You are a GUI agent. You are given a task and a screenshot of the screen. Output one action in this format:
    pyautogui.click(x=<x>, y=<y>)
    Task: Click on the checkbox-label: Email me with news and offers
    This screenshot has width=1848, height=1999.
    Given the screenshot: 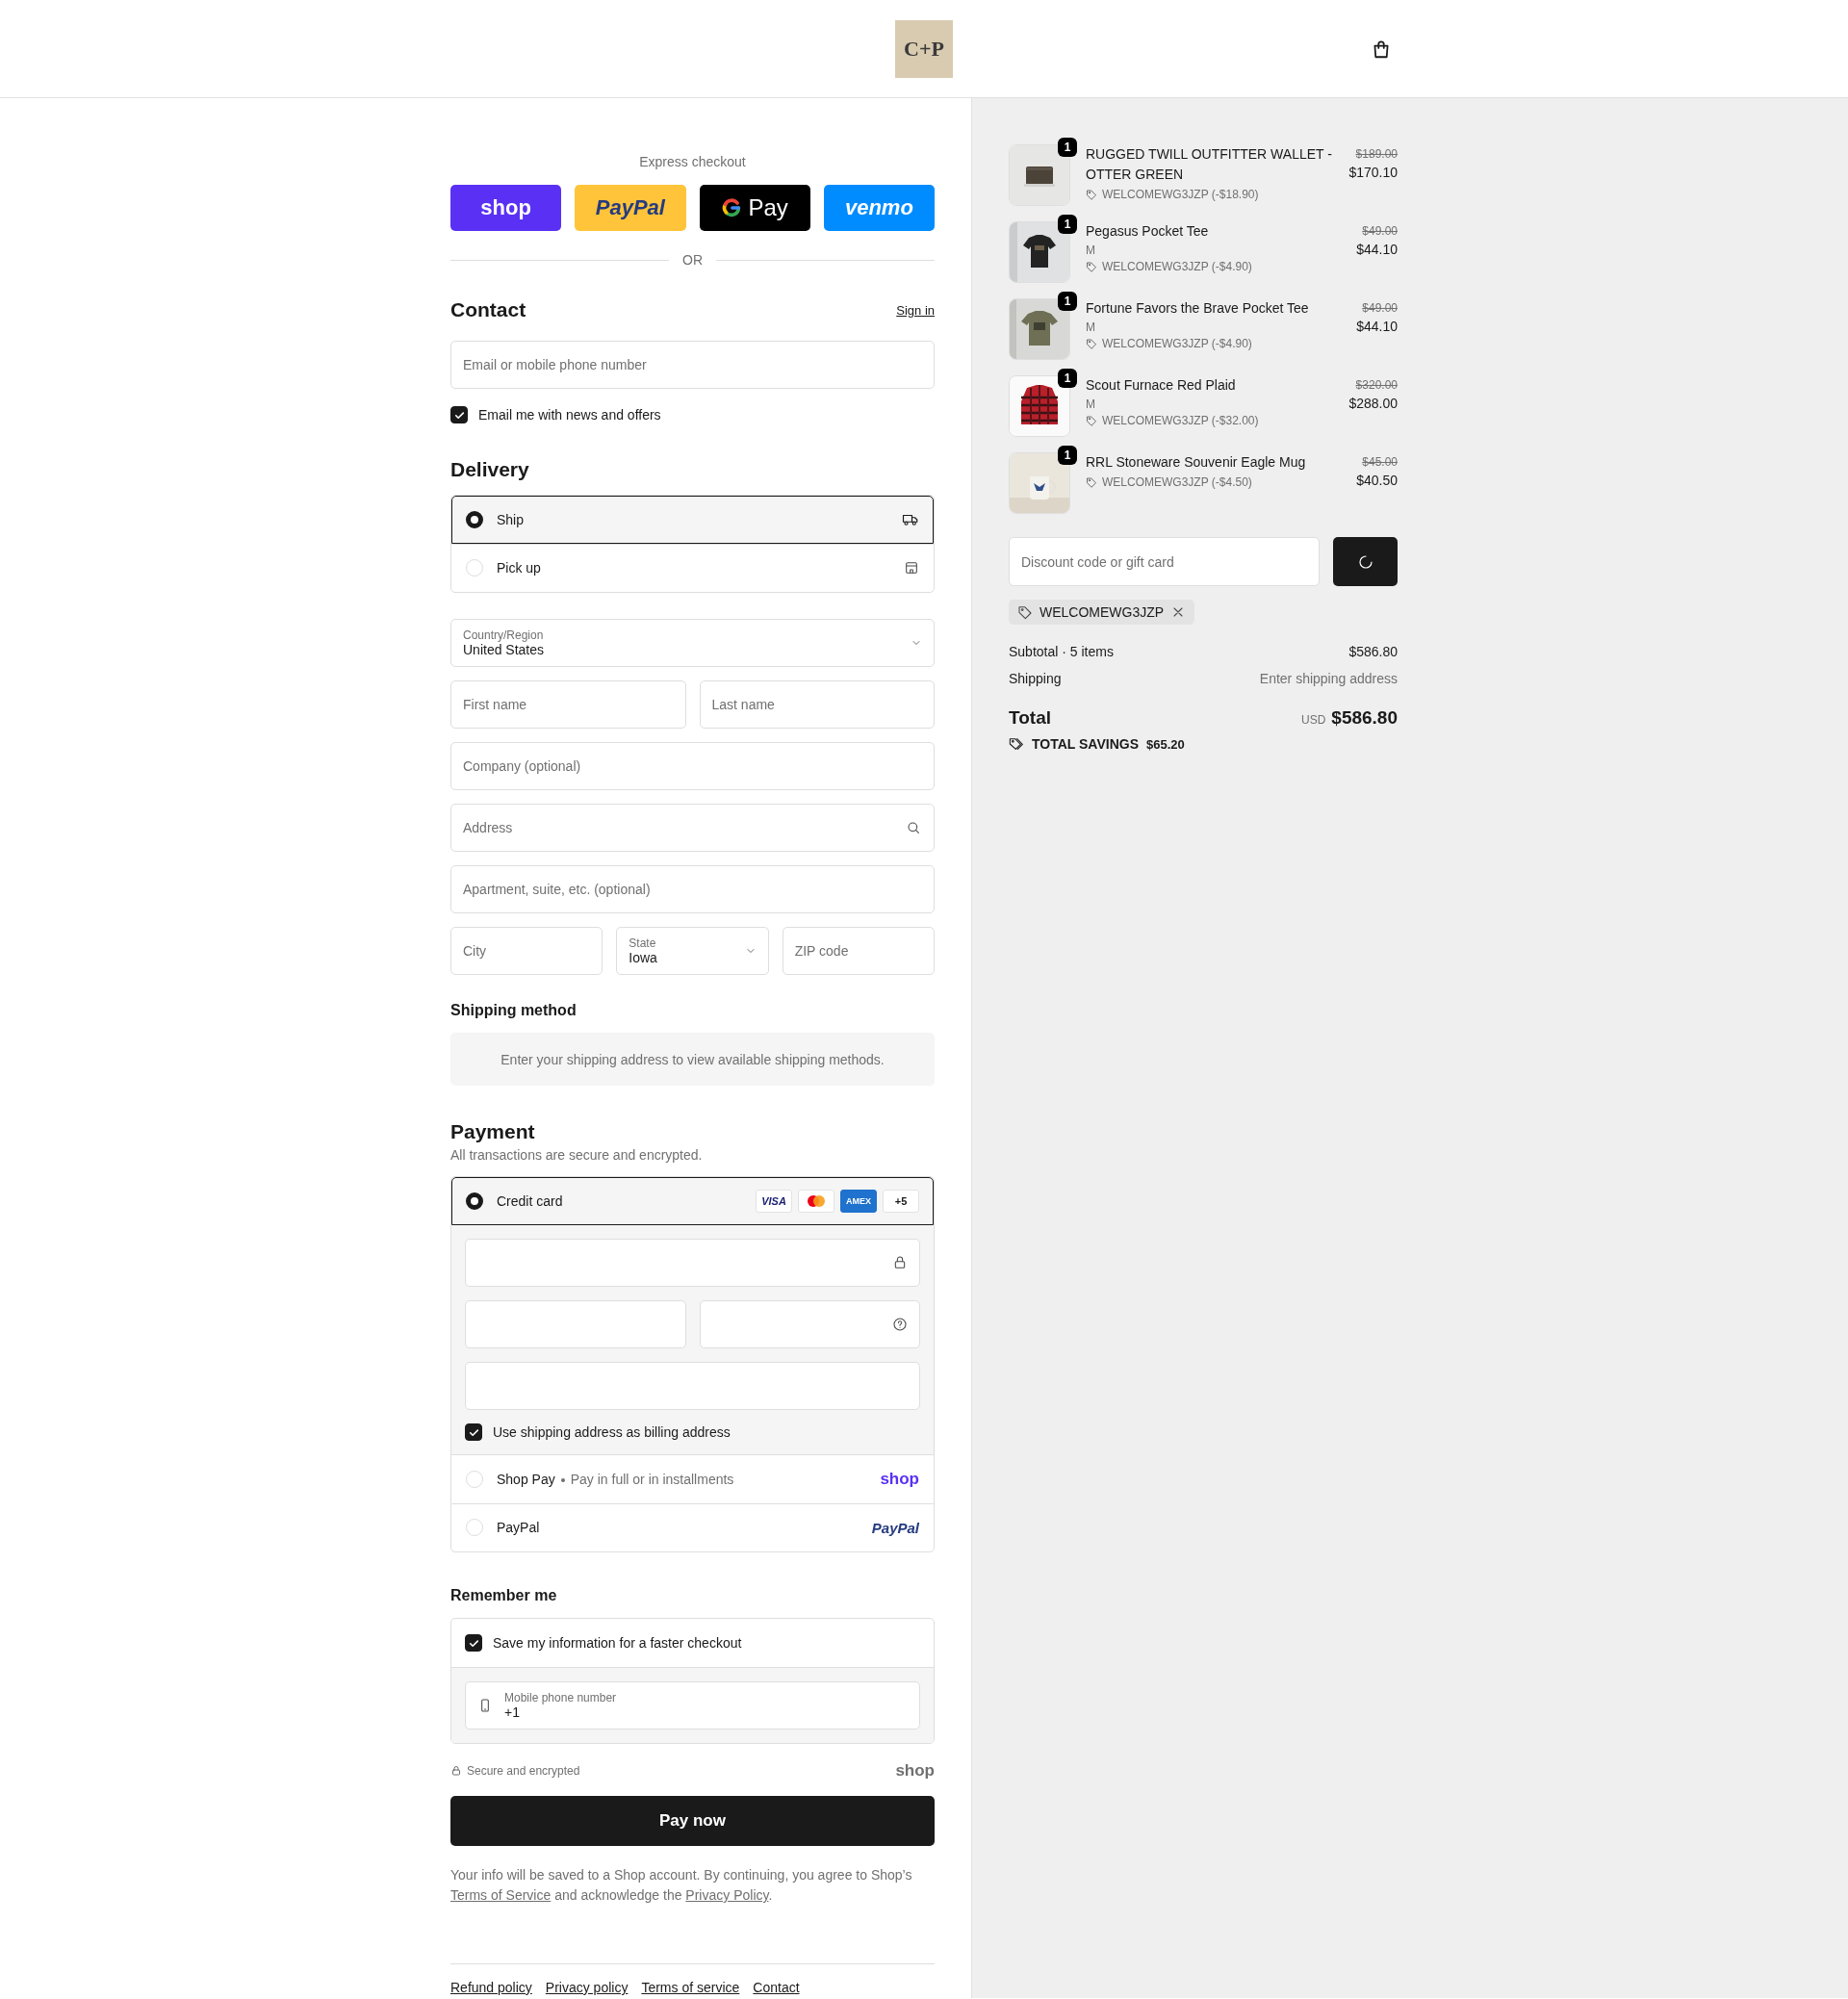 What is the action you would take?
    pyautogui.click(x=569, y=415)
    